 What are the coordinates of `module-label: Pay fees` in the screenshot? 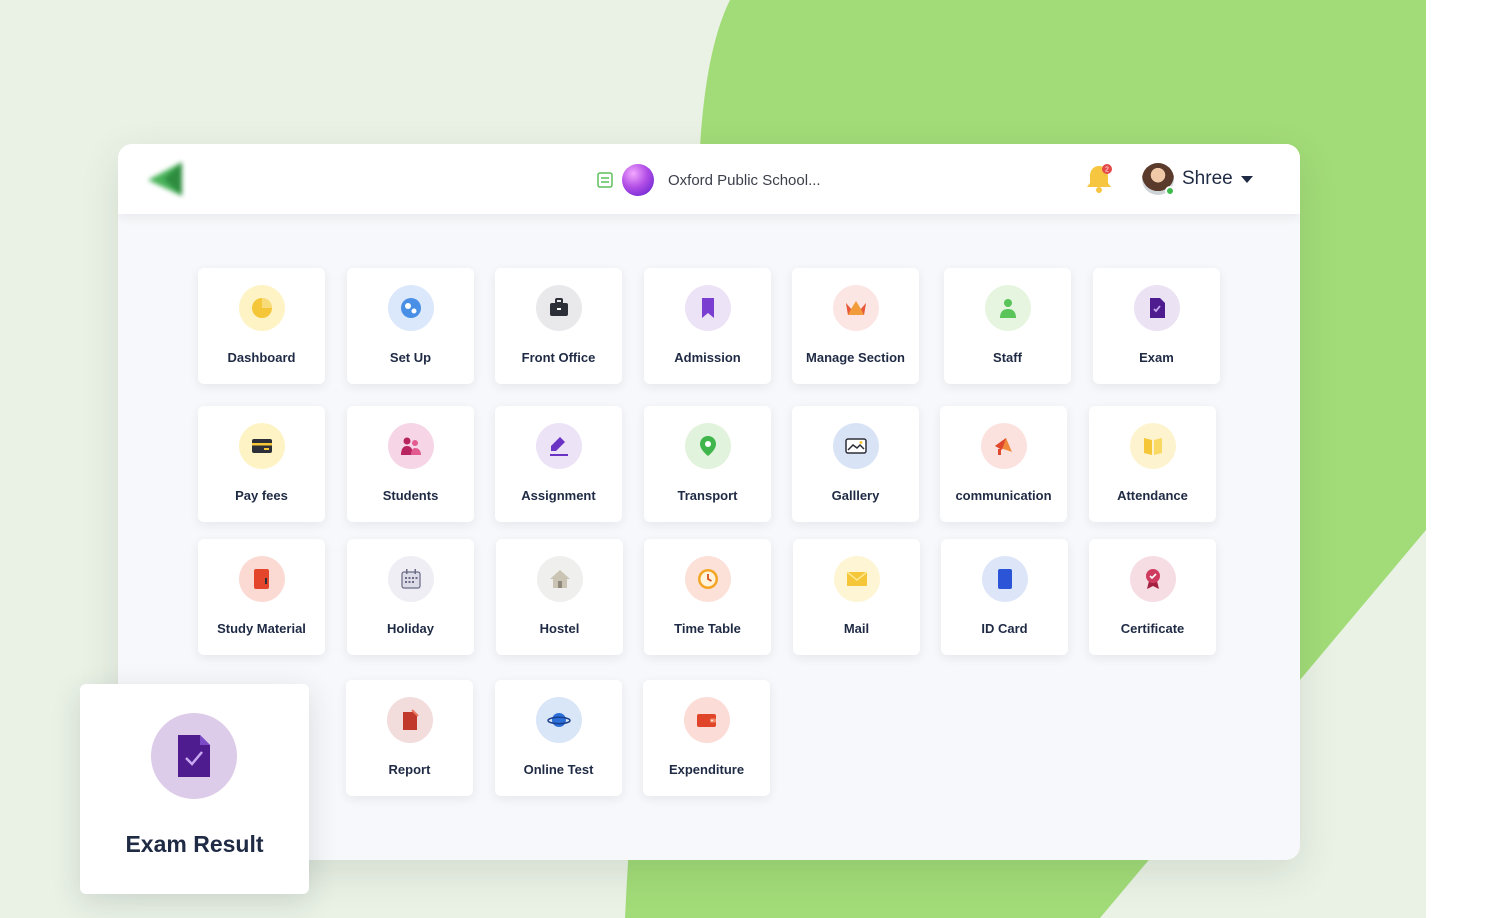 It's located at (261, 495).